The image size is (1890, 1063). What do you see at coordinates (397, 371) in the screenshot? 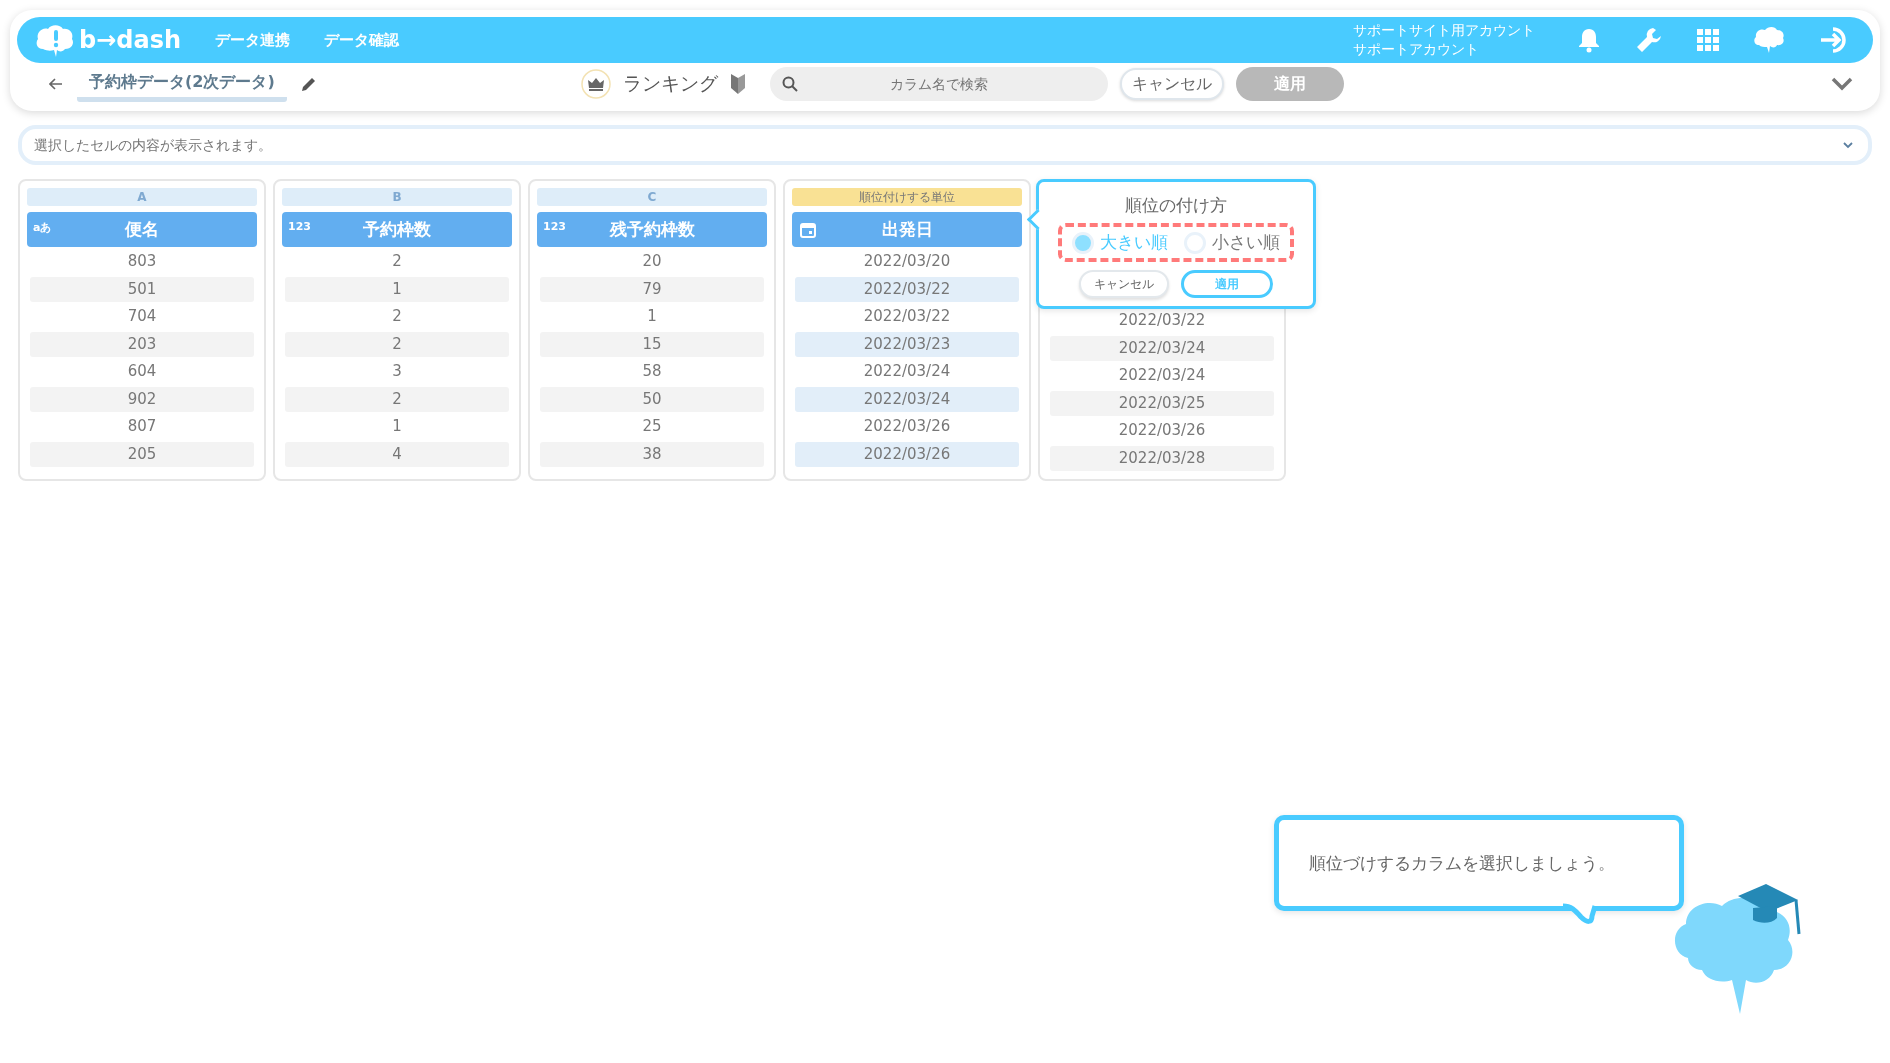
I see `table-cell: 3` at bounding box center [397, 371].